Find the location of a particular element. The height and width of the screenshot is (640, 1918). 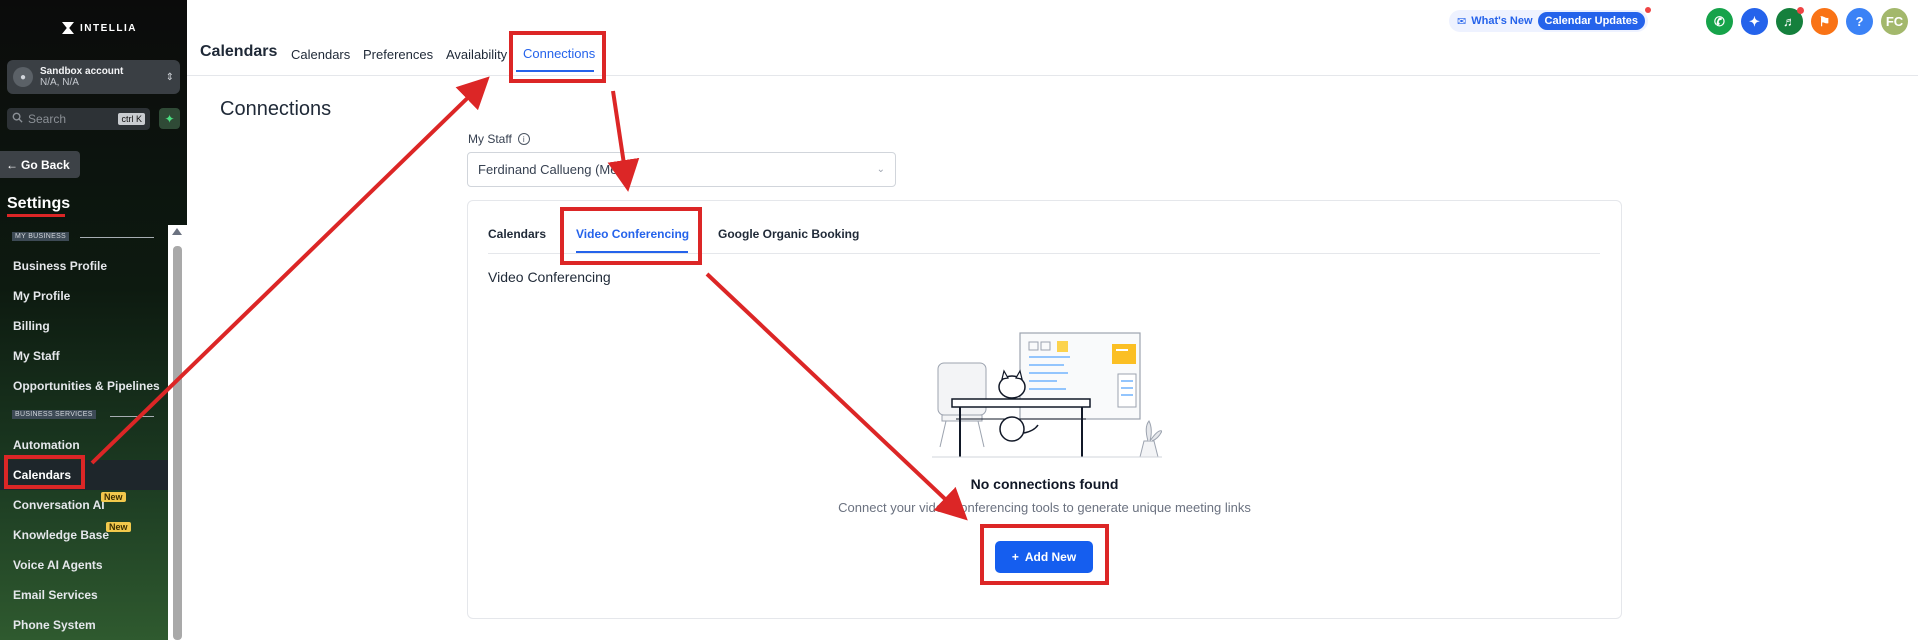

ai-sparkle-button: ✦ is located at coordinates (169, 118).